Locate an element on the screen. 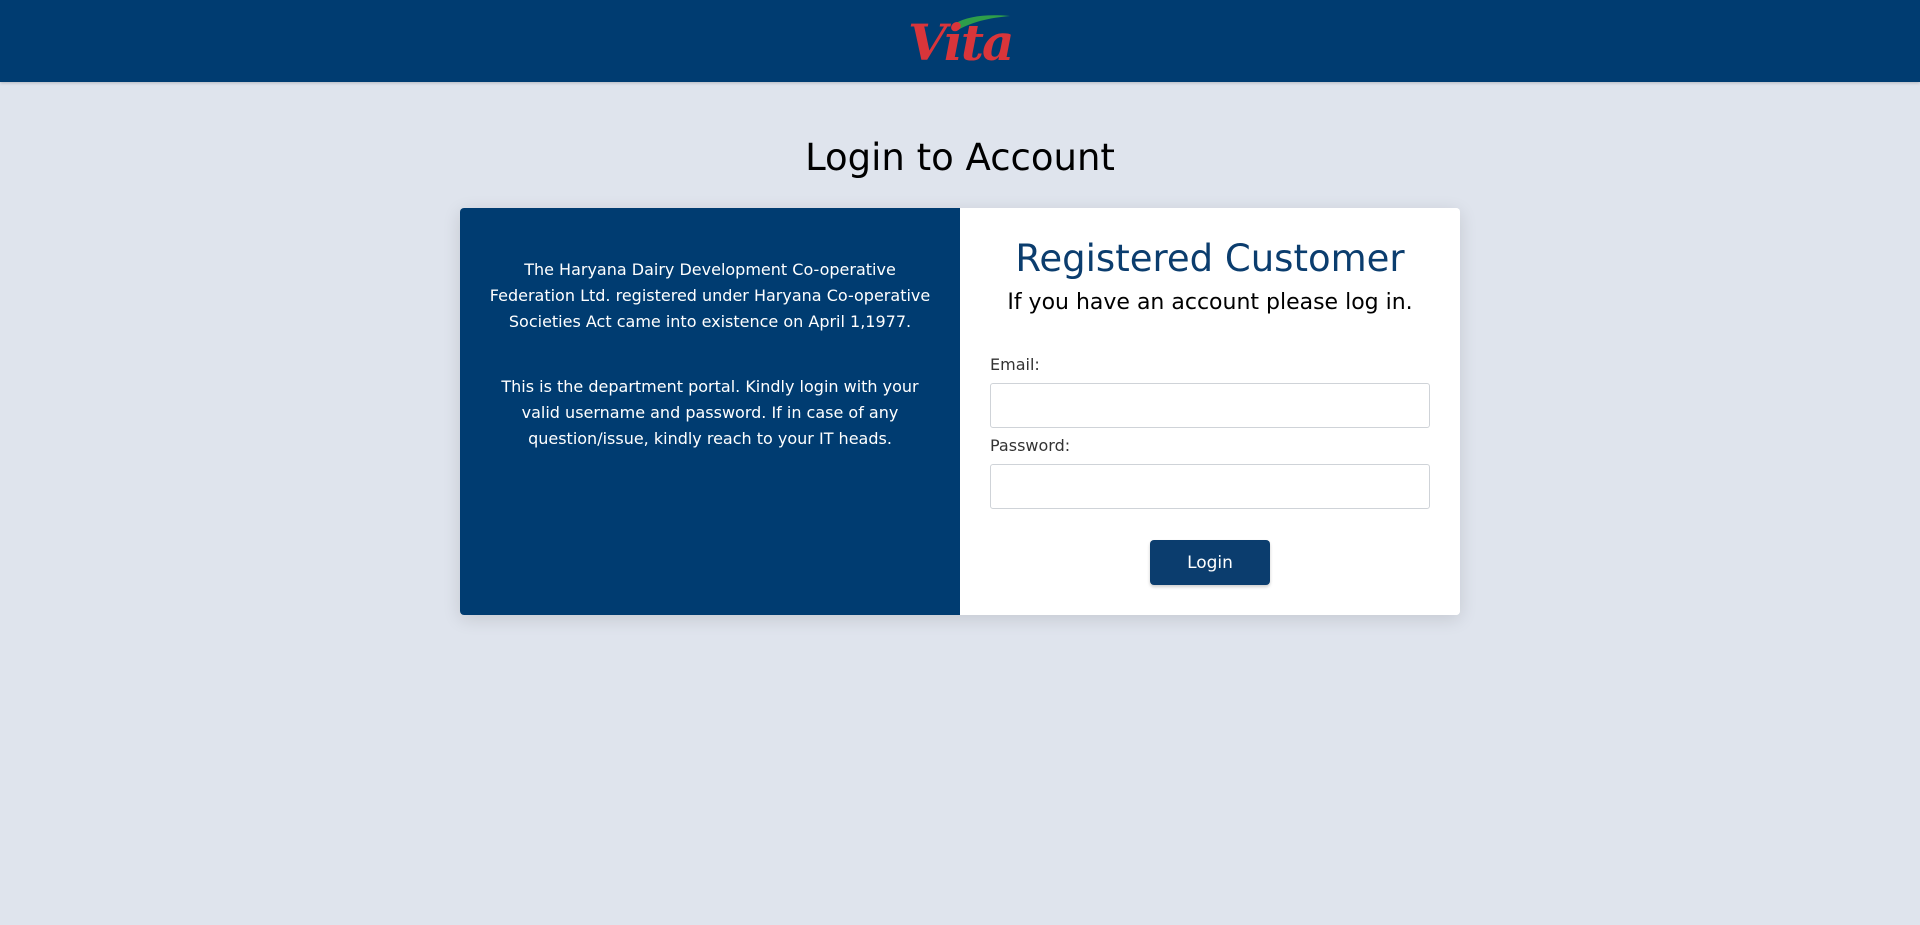  page-title: Login to Account is located at coordinates (960, 157).